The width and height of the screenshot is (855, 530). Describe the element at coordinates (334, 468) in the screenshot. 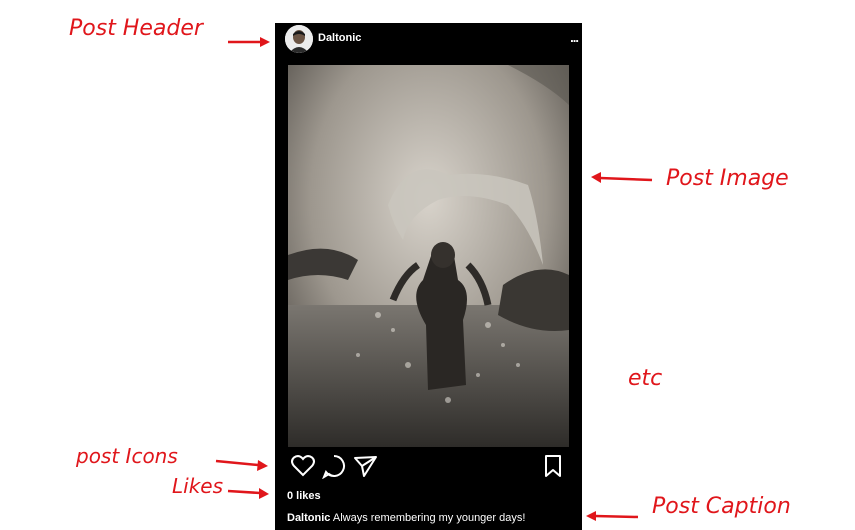

I see `comment-icon` at that location.